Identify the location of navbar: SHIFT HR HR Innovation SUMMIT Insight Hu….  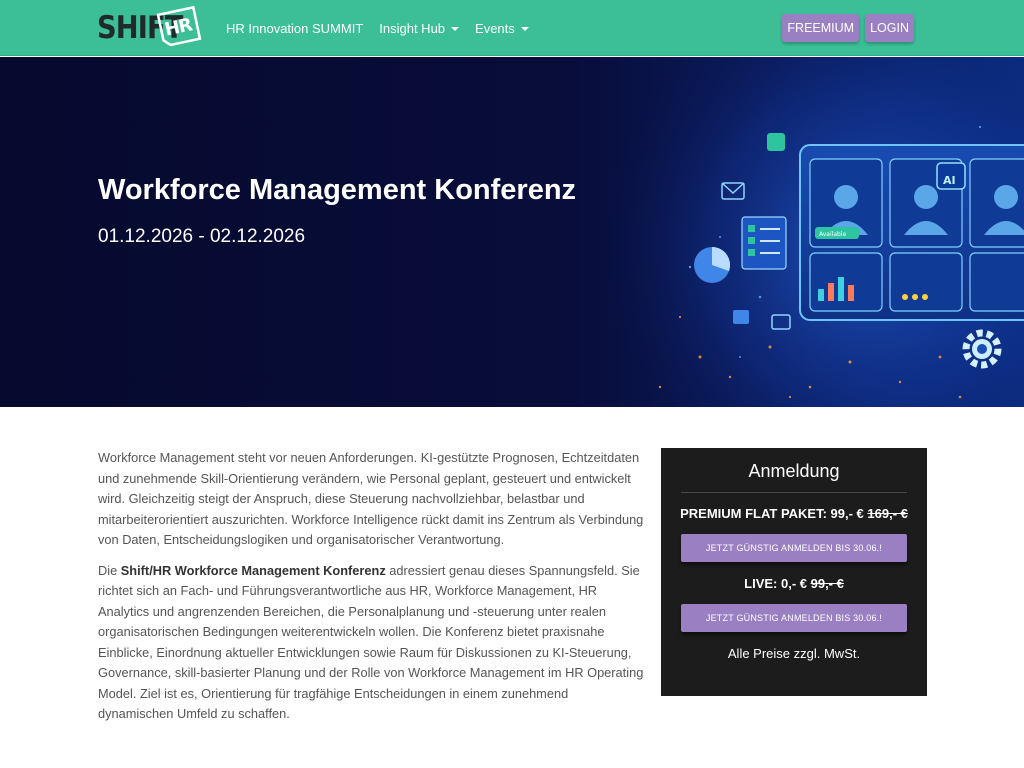
(512, 28).